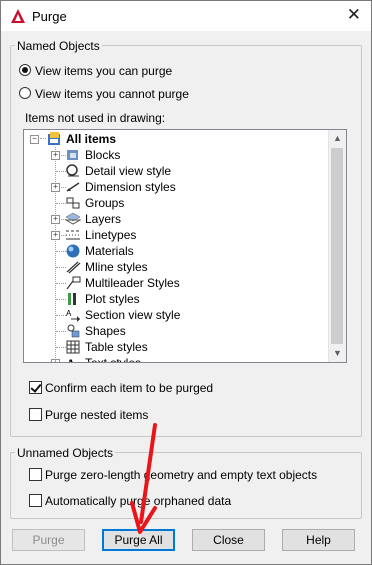 This screenshot has width=372, height=565. What do you see at coordinates (174, 358) in the screenshot?
I see `tree-item: + A Text styles` at bounding box center [174, 358].